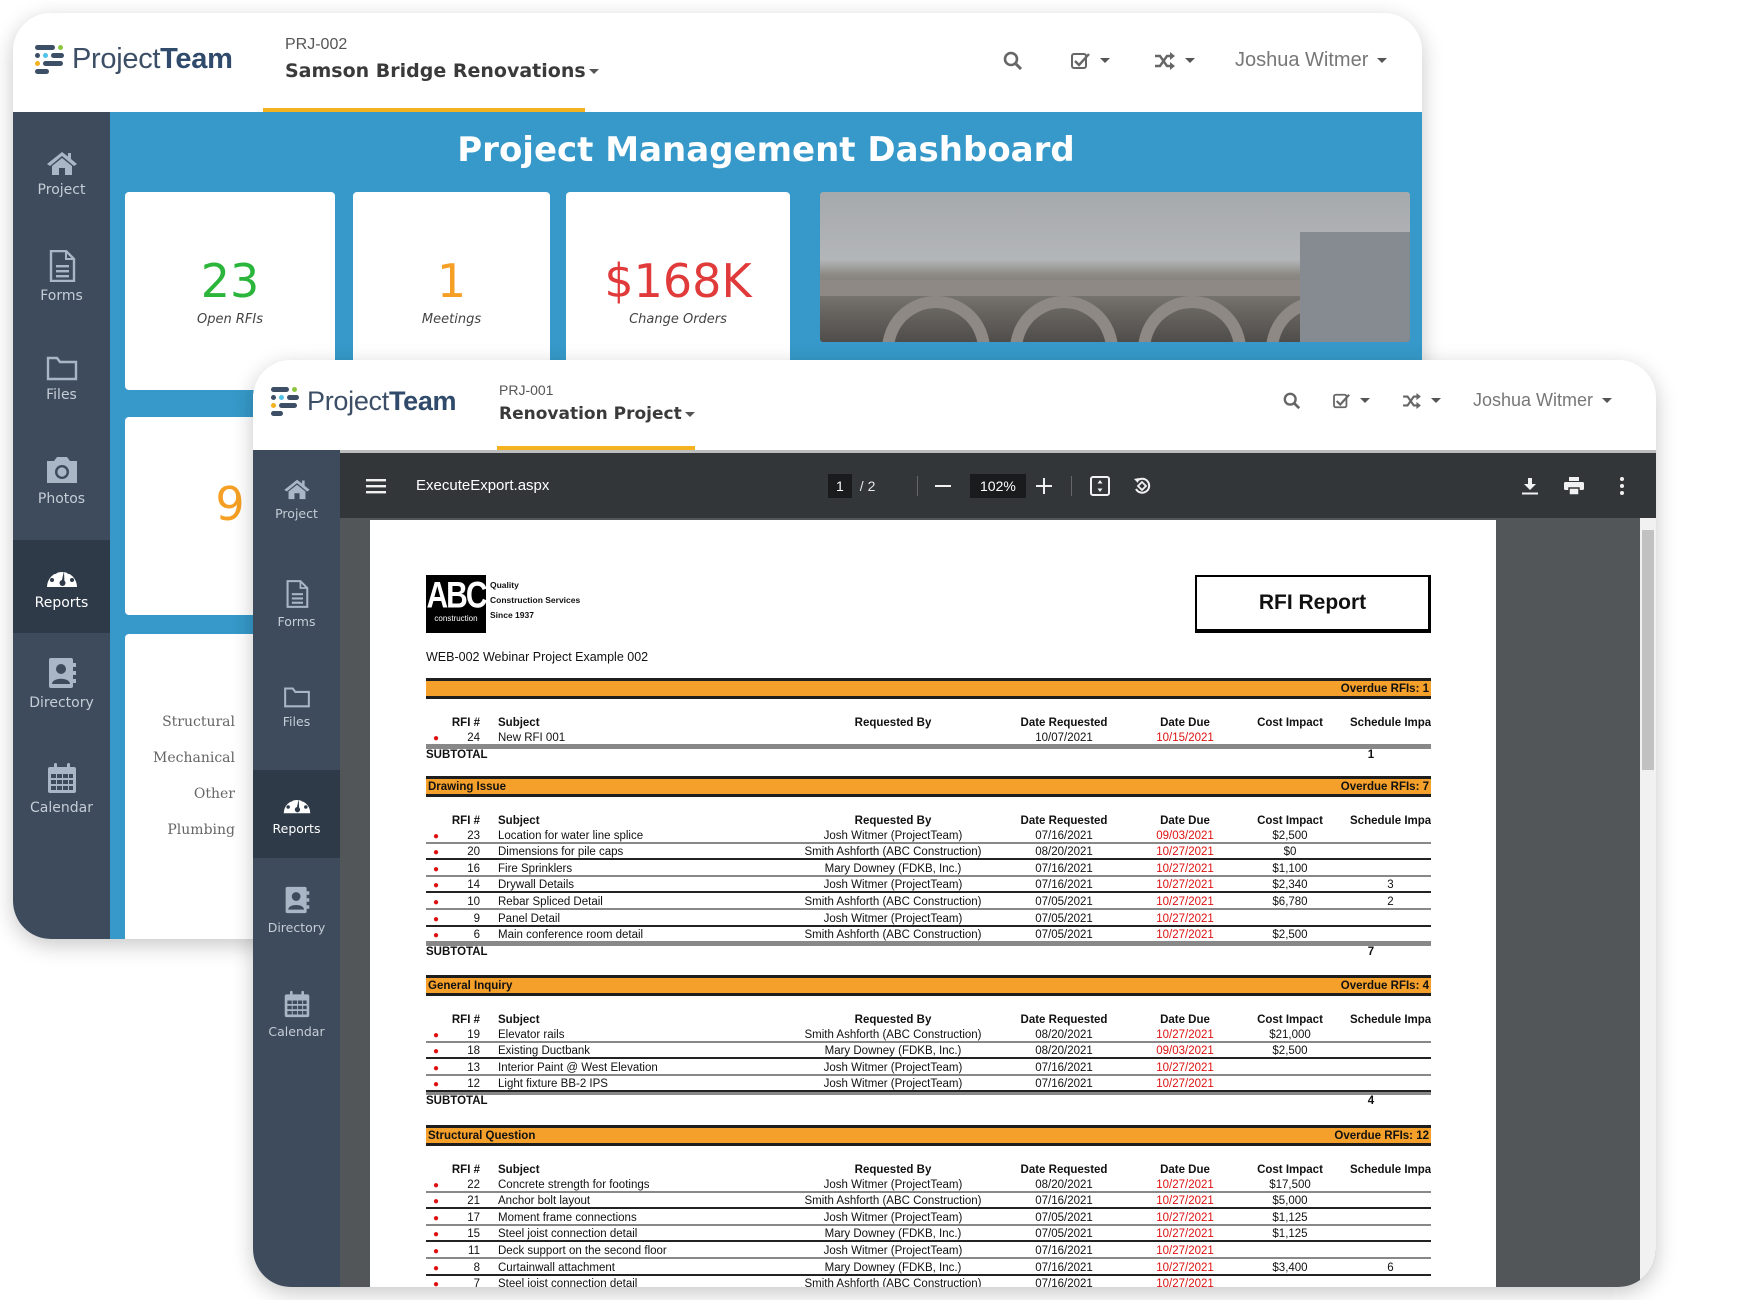 Image resolution: width=1738 pixels, height=1300 pixels. Describe the element at coordinates (451, 319) in the screenshot. I see `kpi-label: Meetings` at that location.